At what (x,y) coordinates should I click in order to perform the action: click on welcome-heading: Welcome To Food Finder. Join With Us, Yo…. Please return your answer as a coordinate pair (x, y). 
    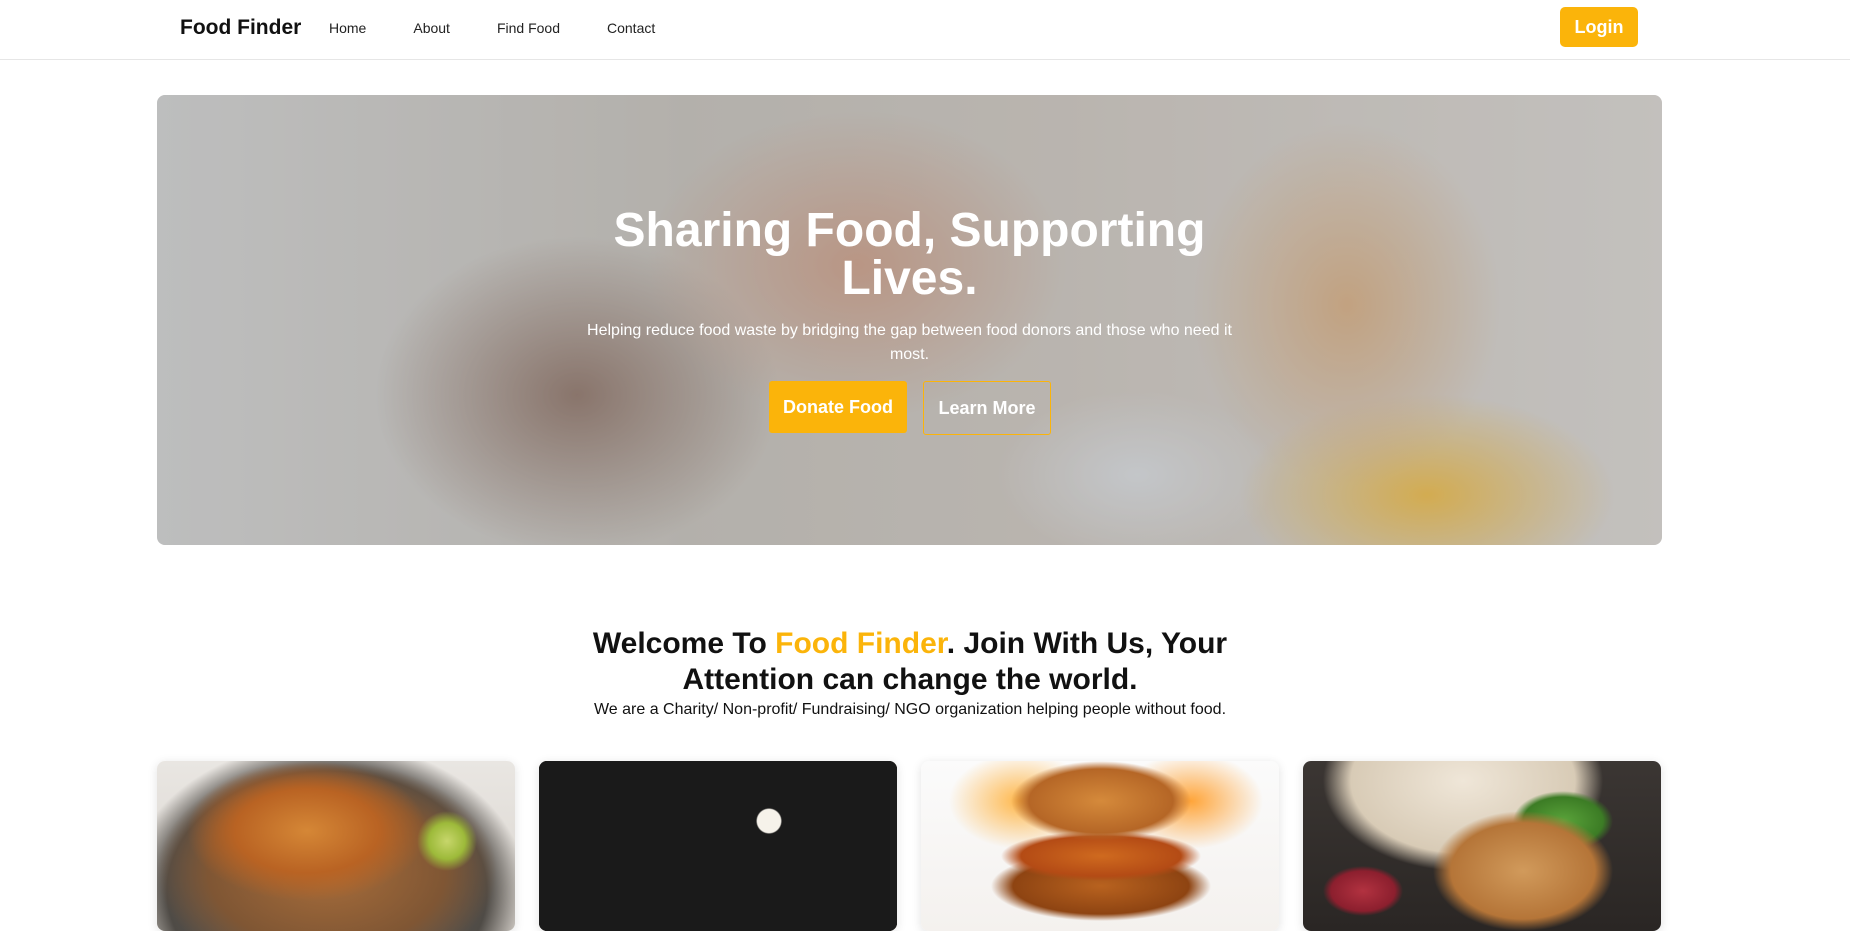
    Looking at the image, I should click on (910, 662).